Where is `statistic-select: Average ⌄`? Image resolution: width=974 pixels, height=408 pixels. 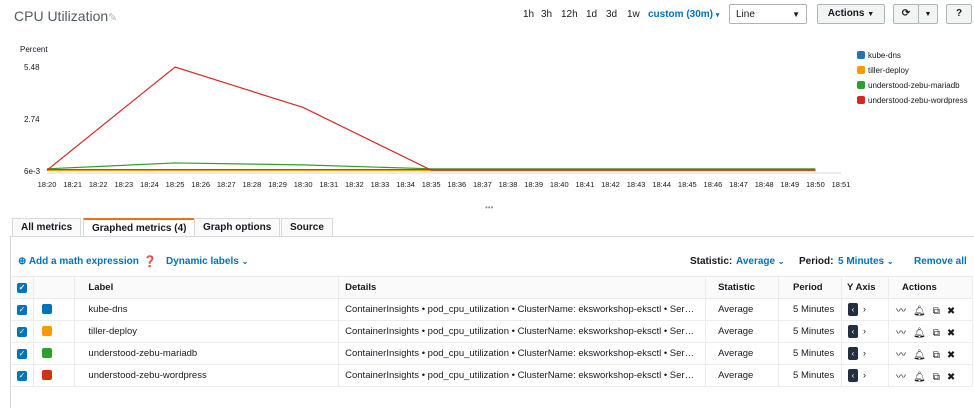
statistic-select: Average ⌄ is located at coordinates (760, 261).